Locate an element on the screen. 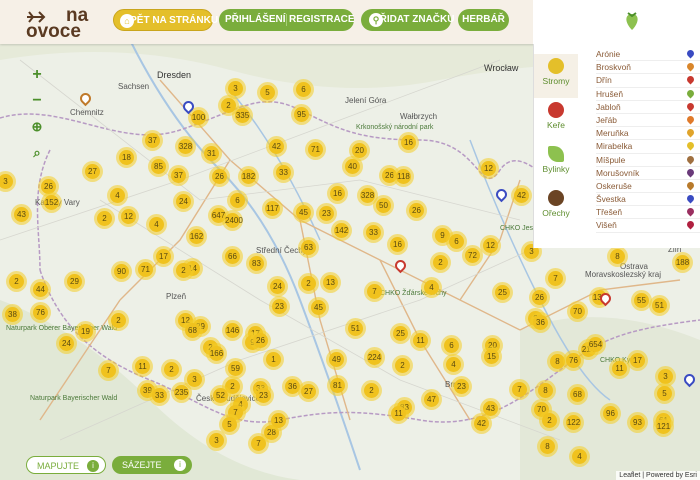  marker-cluster: 19 is located at coordinates (85, 331).